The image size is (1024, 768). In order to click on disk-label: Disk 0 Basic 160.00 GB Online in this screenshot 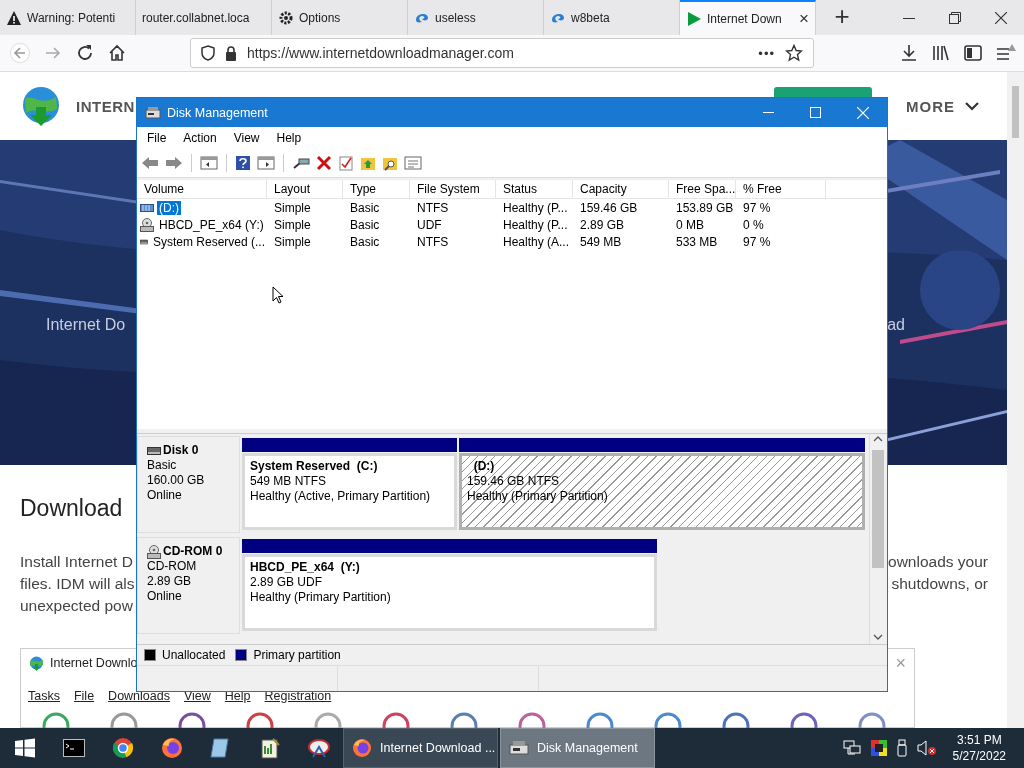, I will do `click(188, 484)`.